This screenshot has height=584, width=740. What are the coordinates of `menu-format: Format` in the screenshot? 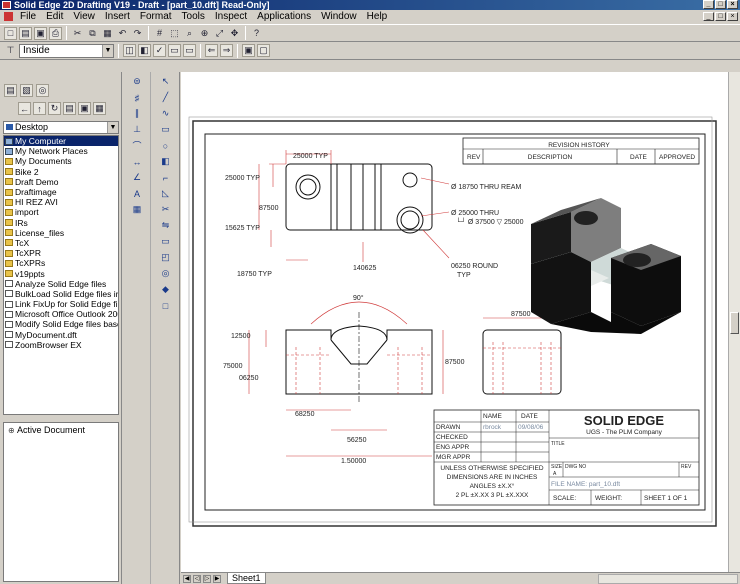 It's located at (156, 16).